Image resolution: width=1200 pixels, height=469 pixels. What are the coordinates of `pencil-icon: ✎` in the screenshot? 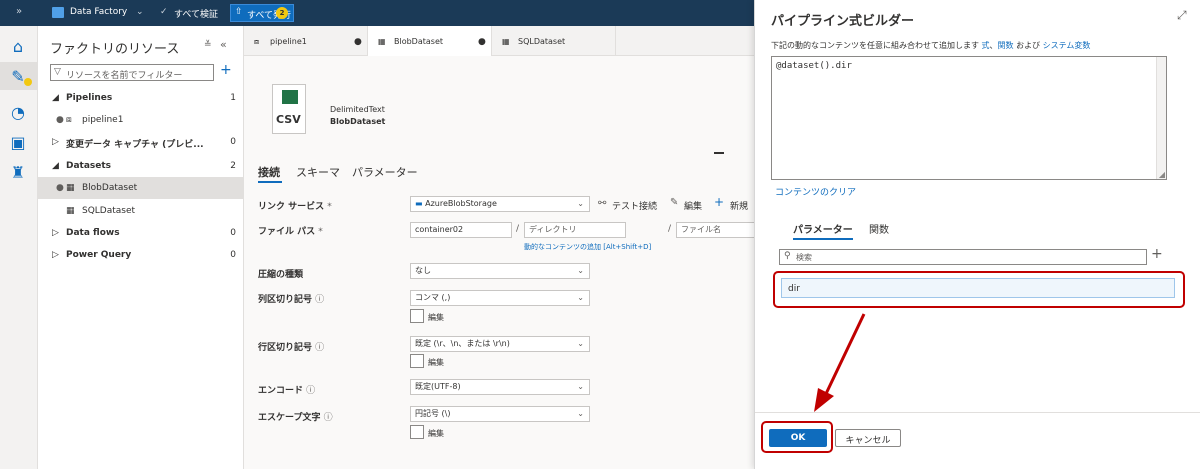 It's located at (674, 202).